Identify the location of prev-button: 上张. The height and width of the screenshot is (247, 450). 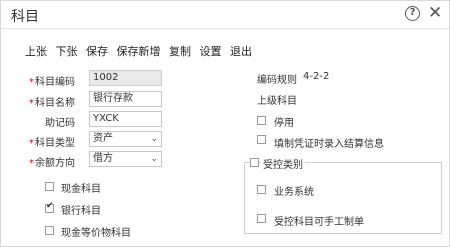
(36, 51).